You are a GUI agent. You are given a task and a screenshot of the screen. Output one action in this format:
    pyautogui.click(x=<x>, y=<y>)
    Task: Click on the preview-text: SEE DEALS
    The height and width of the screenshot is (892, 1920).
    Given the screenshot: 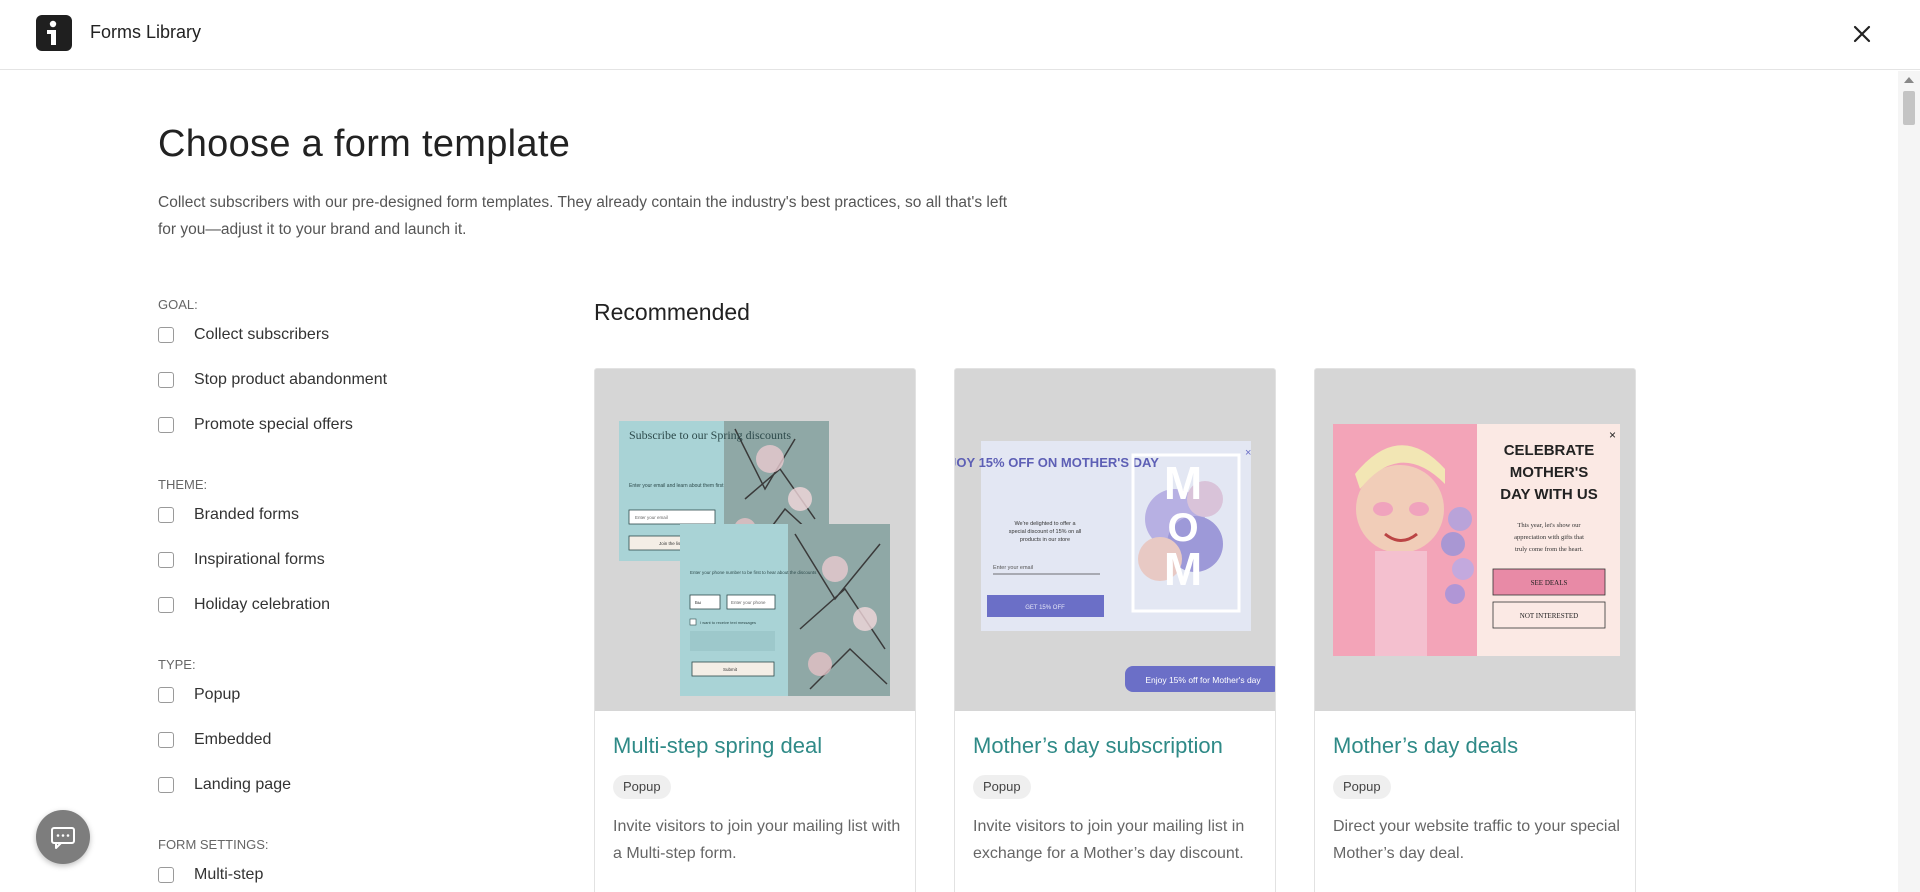 What is the action you would take?
    pyautogui.click(x=1549, y=583)
    